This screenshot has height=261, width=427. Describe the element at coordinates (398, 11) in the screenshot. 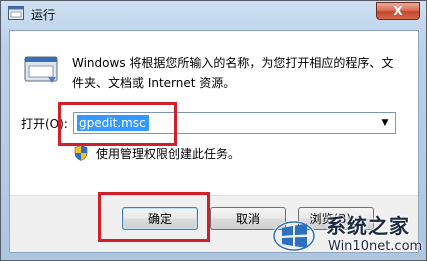

I see `close-button: X` at that location.